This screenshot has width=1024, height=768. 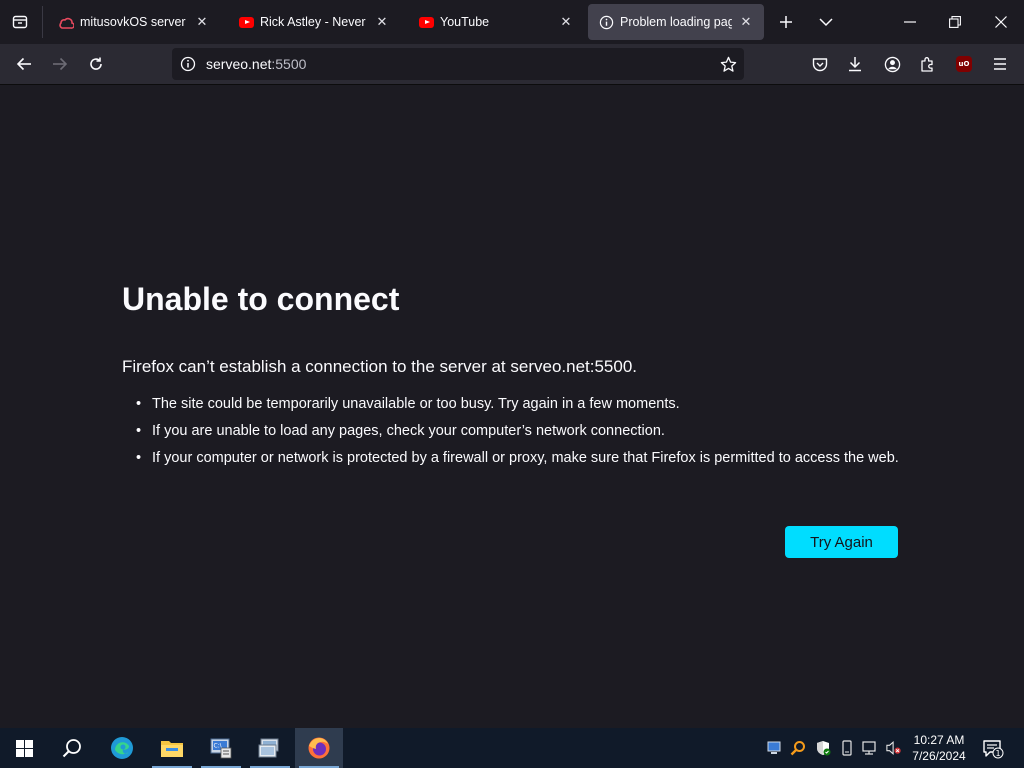 I want to click on remote-desktop-icon, so click(x=270, y=748).